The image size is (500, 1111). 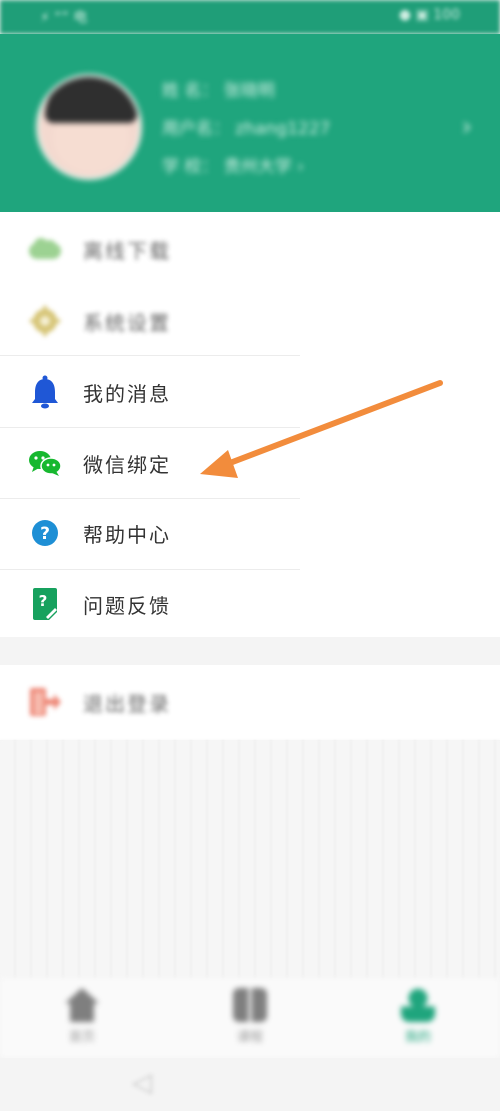 What do you see at coordinates (127, 534) in the screenshot?
I see `menu-item-label: 帮助中心` at bounding box center [127, 534].